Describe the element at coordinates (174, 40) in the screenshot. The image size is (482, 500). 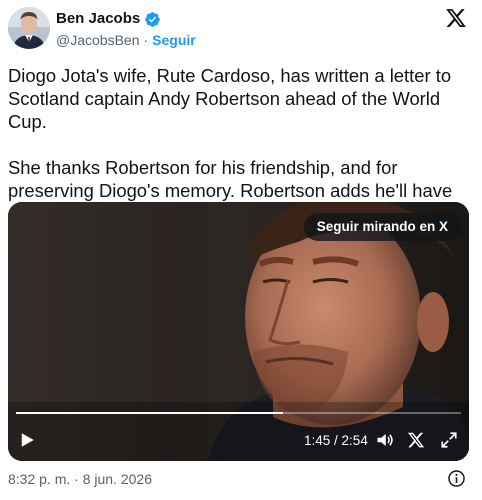
I see `follow-button: Seguir` at that location.